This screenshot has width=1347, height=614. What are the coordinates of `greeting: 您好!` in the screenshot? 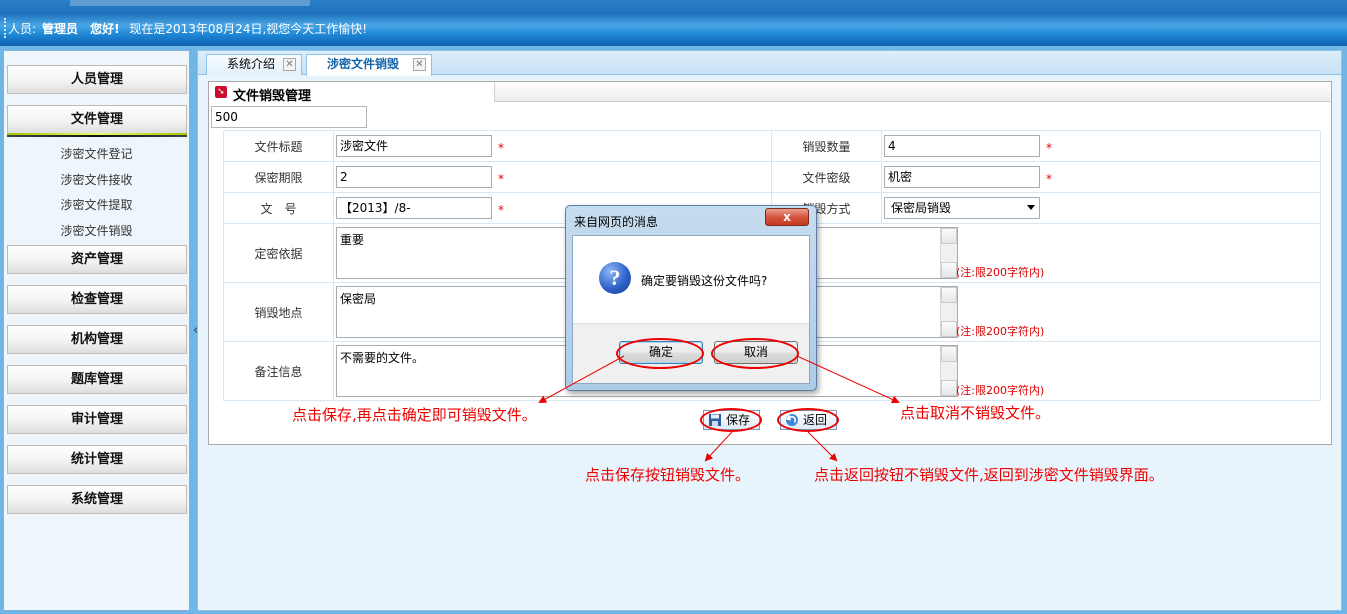 It's located at (105, 29).